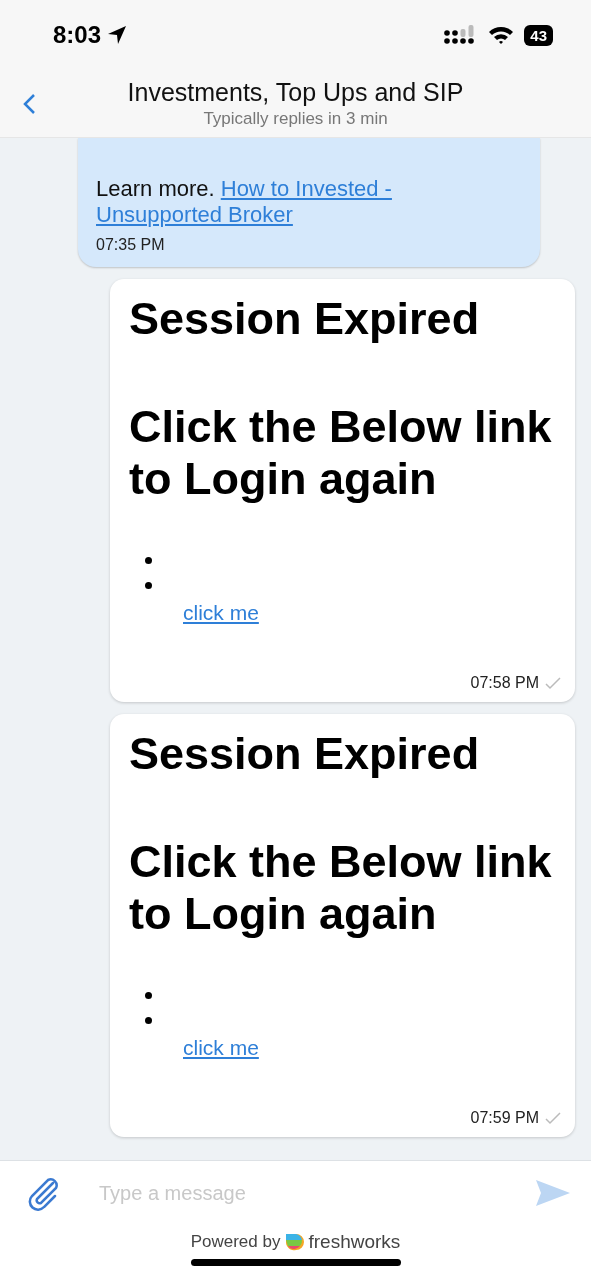 Image resolution: width=591 pixels, height=1280 pixels. I want to click on message-text: Learn more., so click(155, 188).